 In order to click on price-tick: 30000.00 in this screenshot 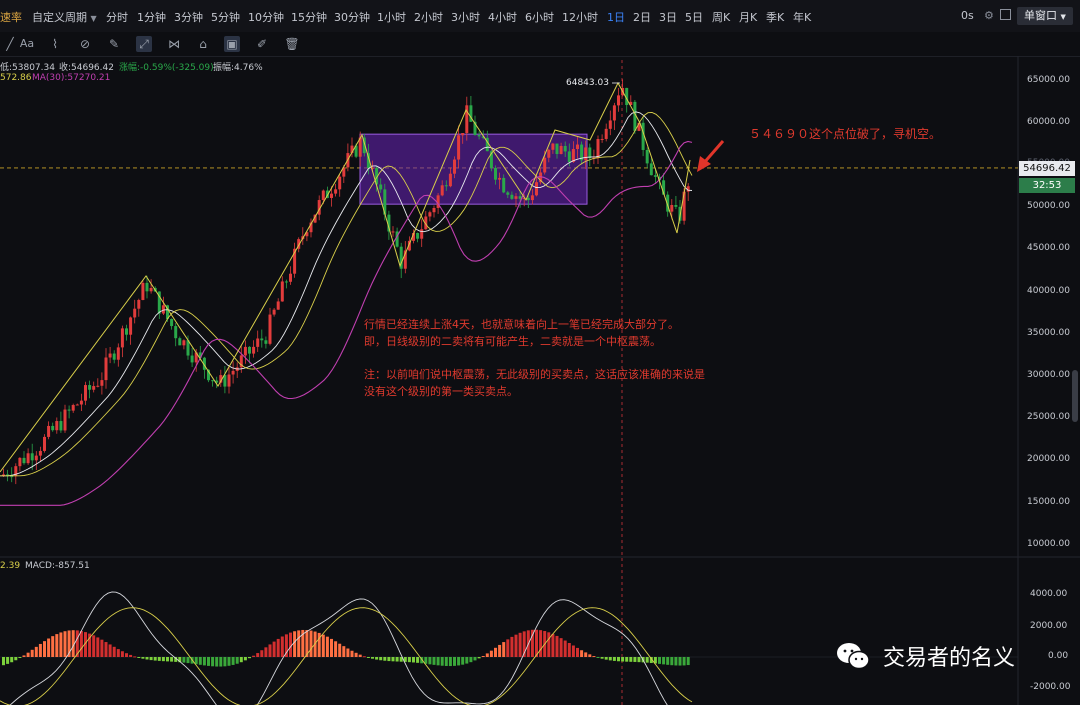, I will do `click(1048, 375)`.